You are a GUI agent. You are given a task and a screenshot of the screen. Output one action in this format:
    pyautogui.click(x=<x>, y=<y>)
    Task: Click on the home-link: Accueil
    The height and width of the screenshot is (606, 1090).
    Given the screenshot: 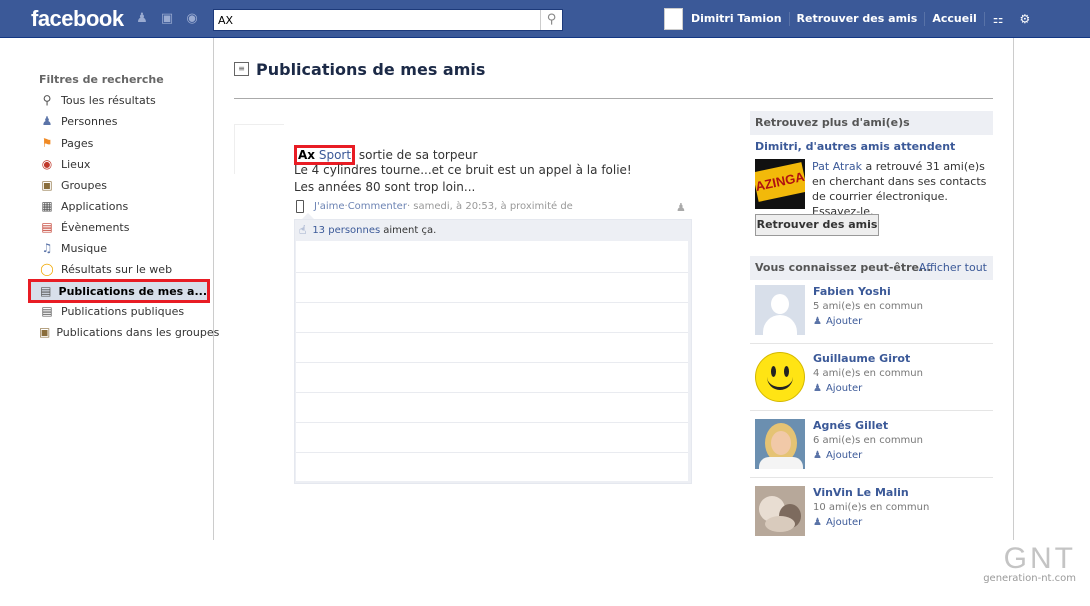 What is the action you would take?
    pyautogui.click(x=955, y=19)
    